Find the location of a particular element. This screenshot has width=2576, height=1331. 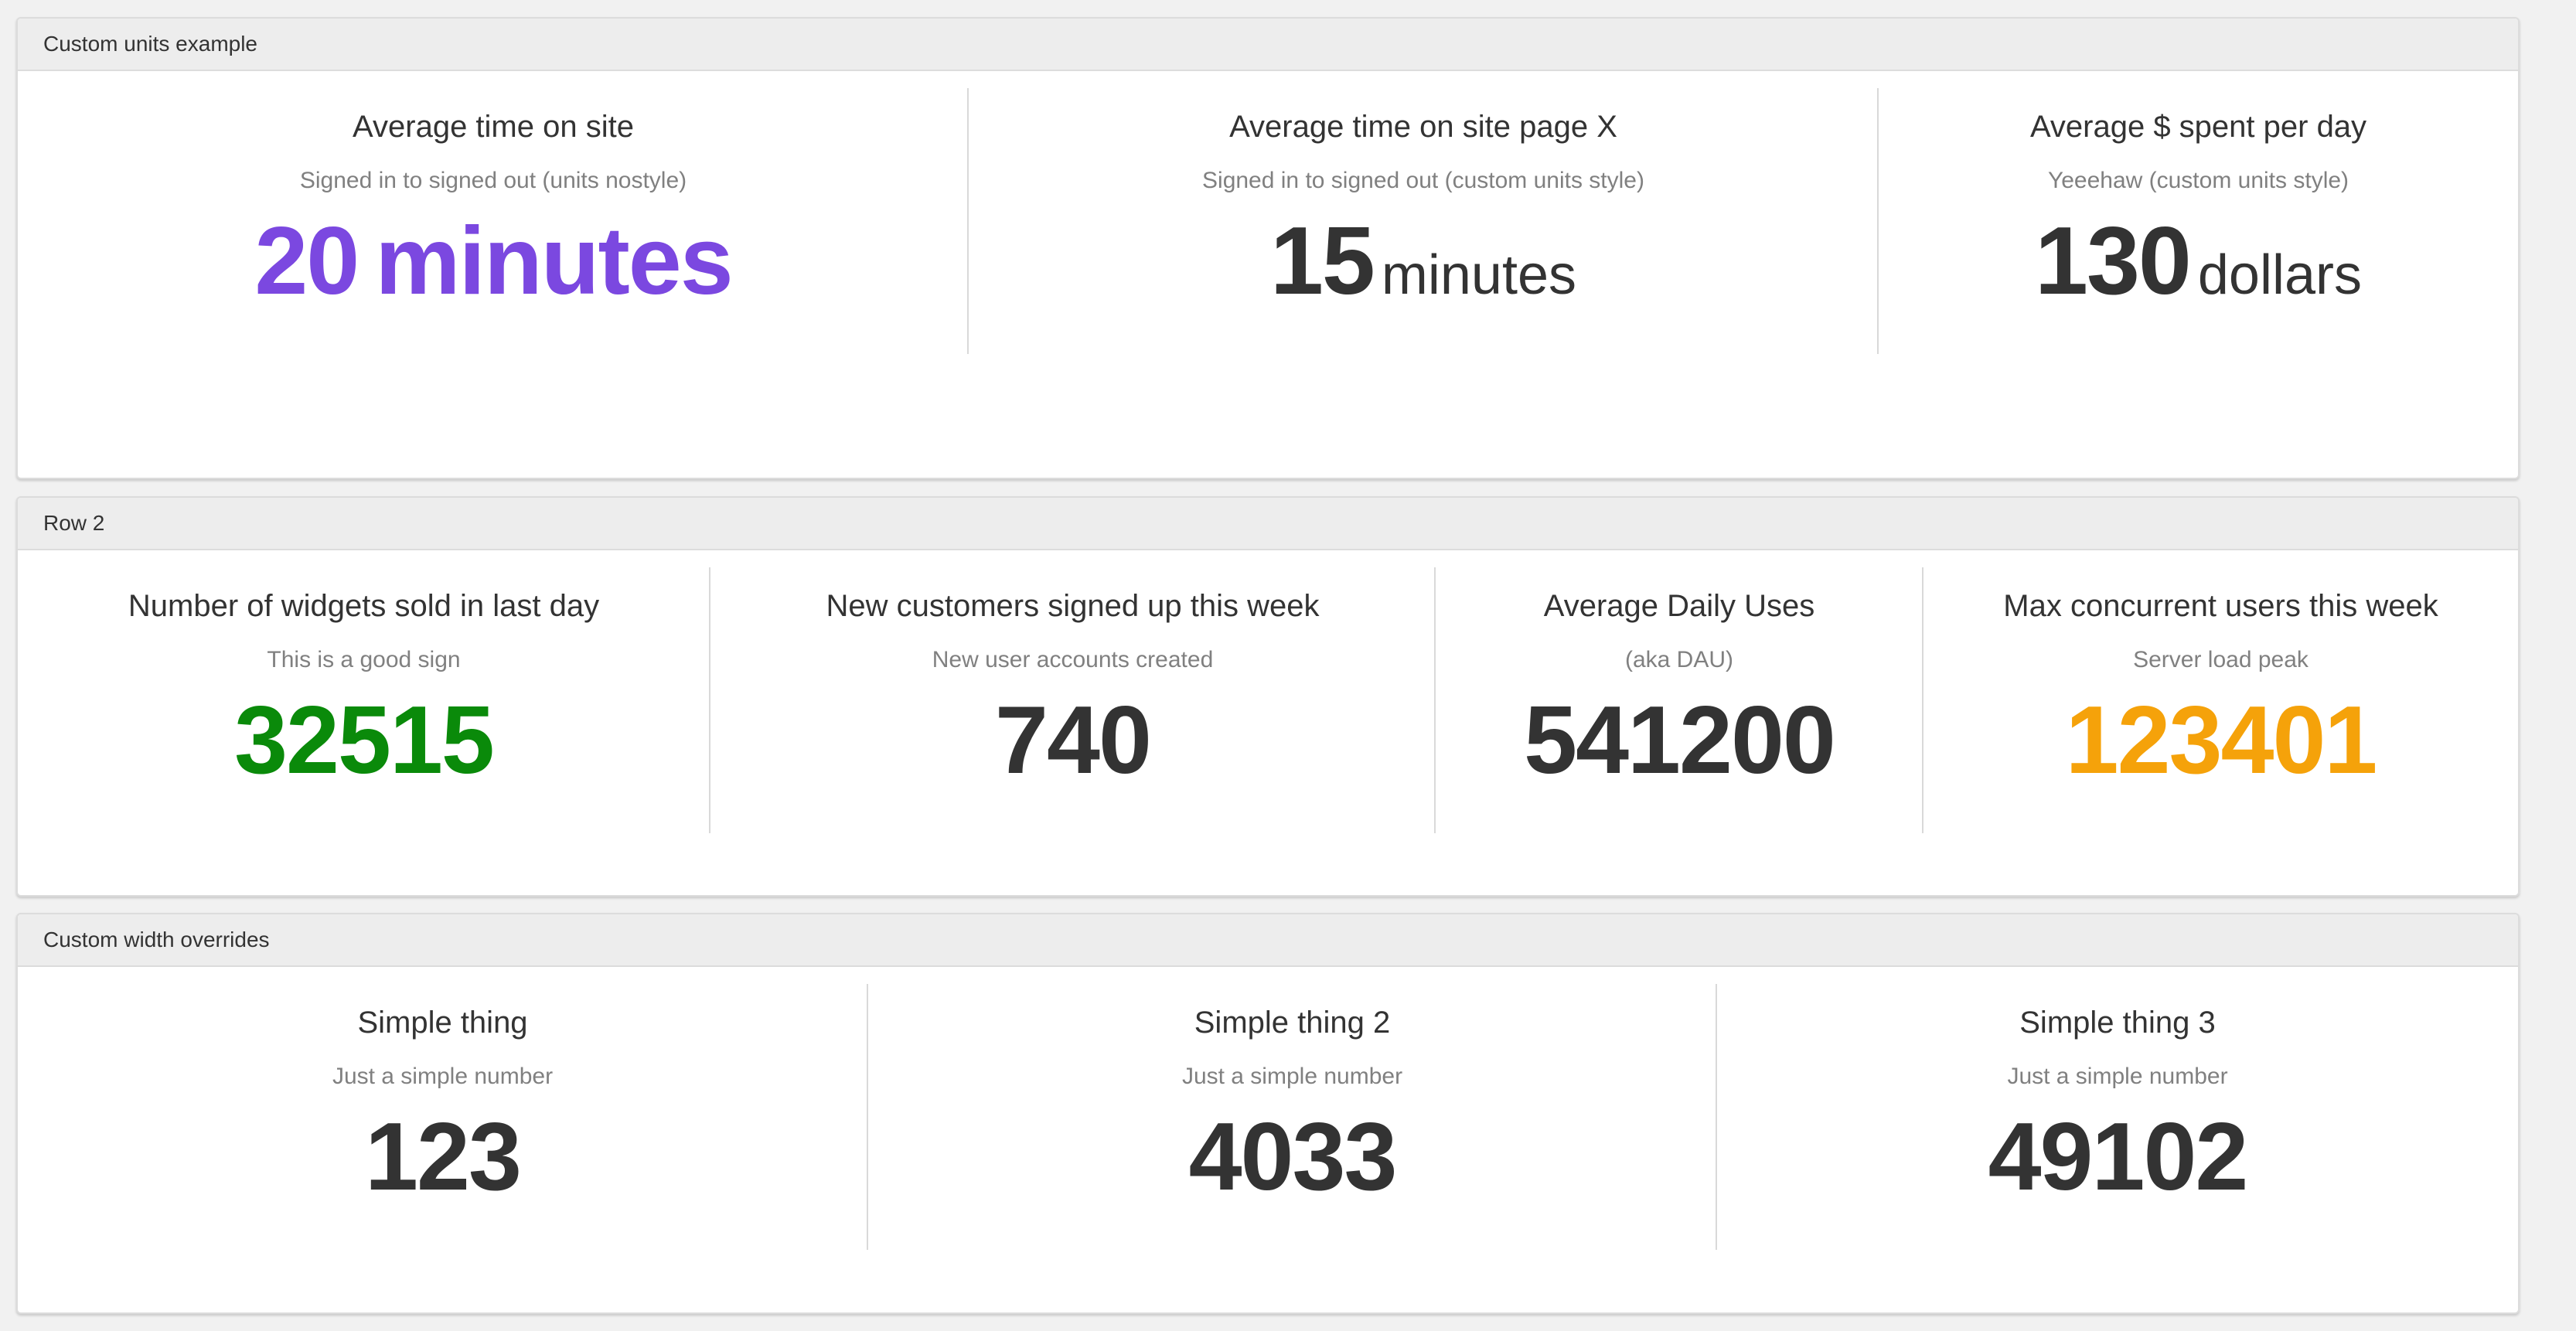

value-units: dollars is located at coordinates (2279, 275).